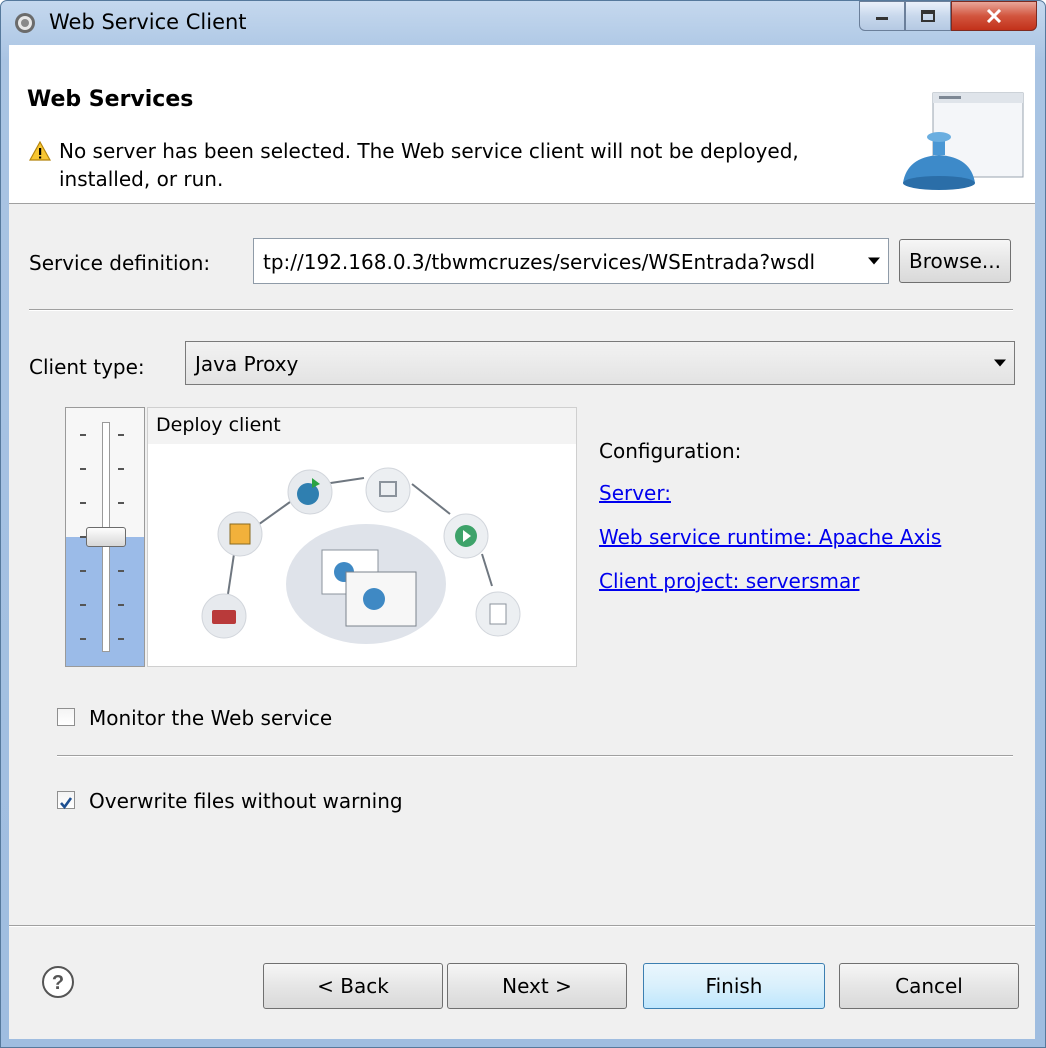  I want to click on warning-icon, so click(40, 151).